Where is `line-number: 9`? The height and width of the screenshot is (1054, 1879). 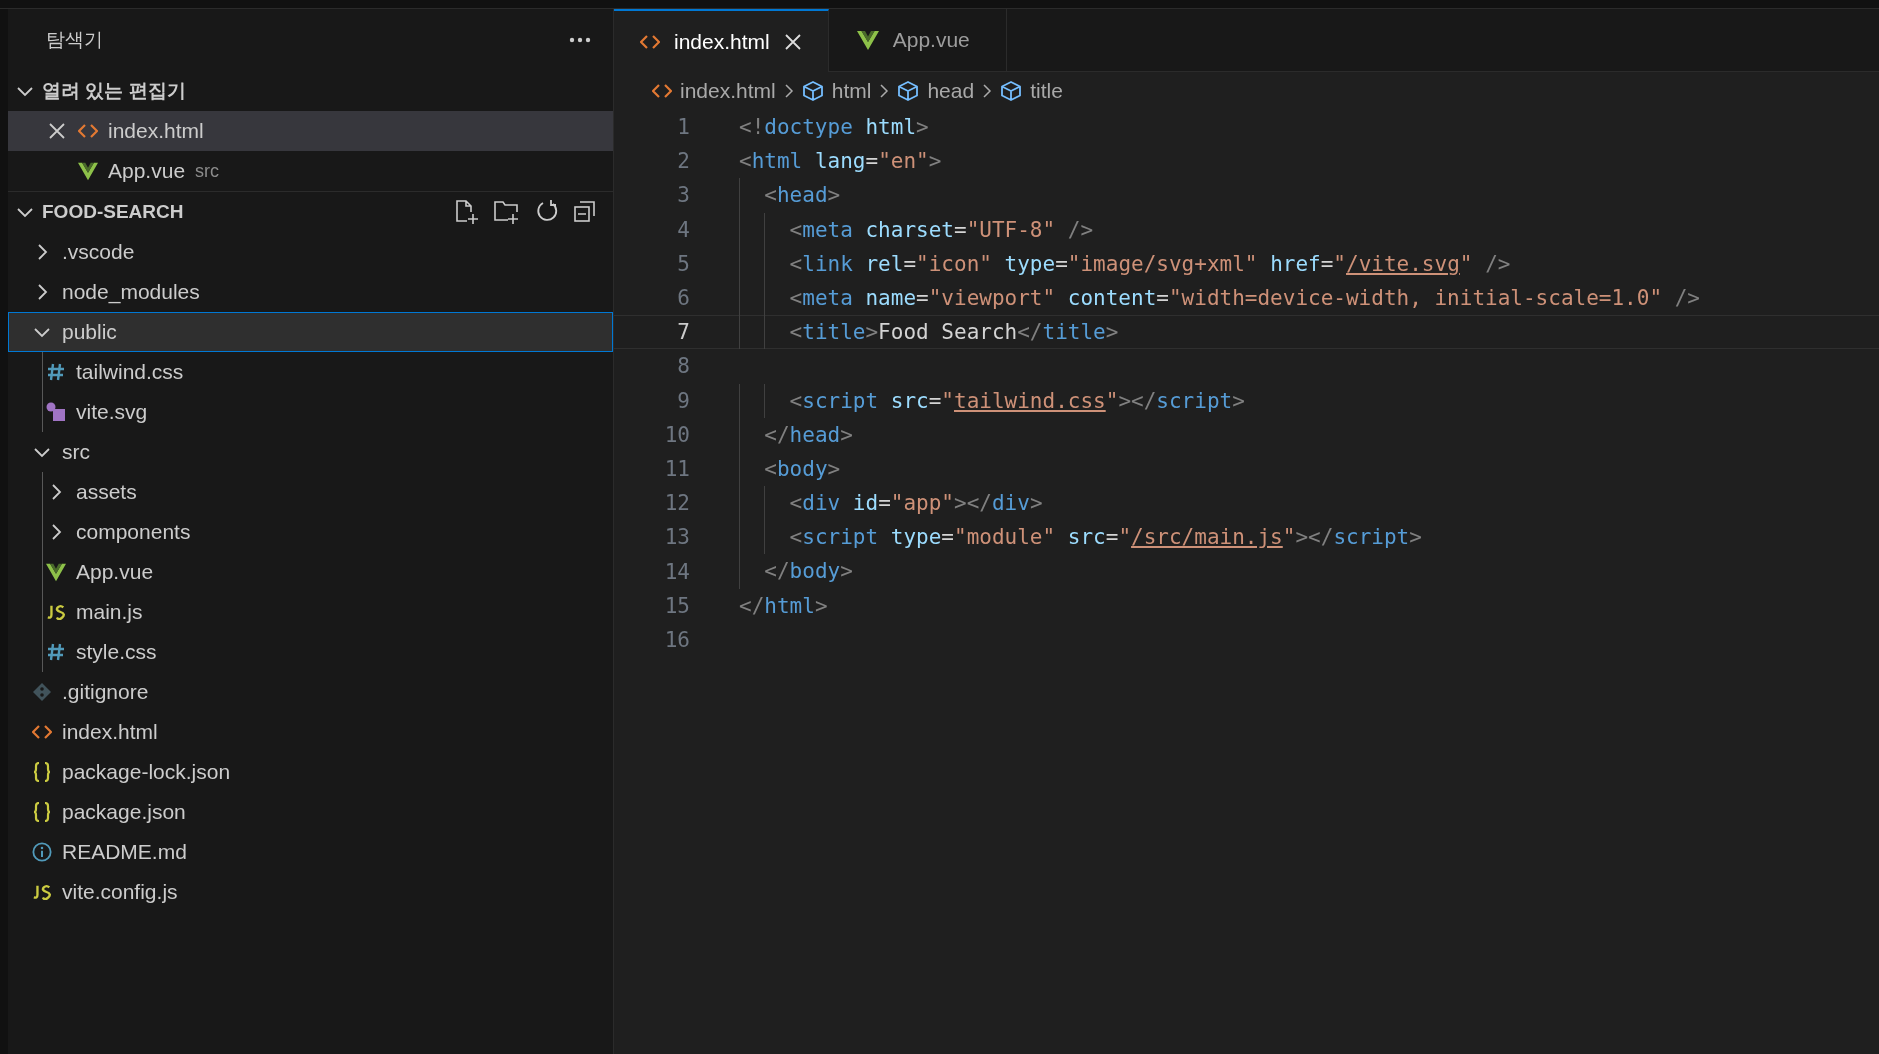
line-number: 9 is located at coordinates (683, 400).